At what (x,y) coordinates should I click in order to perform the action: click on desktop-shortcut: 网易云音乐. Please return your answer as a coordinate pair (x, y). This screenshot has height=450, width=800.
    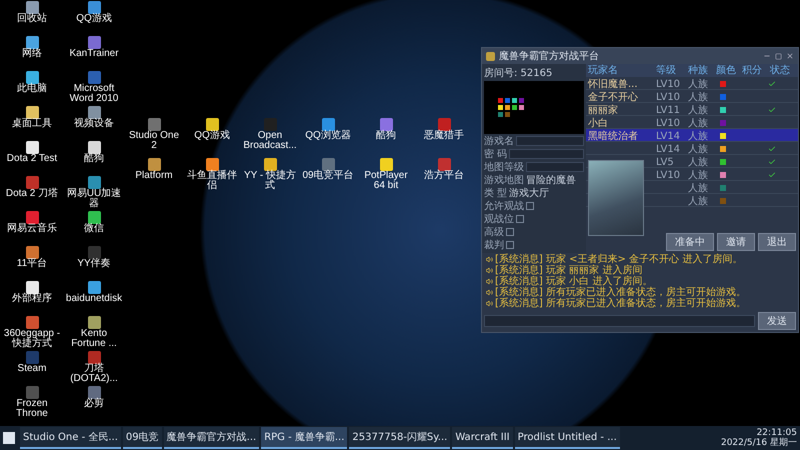
    Looking at the image, I should click on (32, 228).